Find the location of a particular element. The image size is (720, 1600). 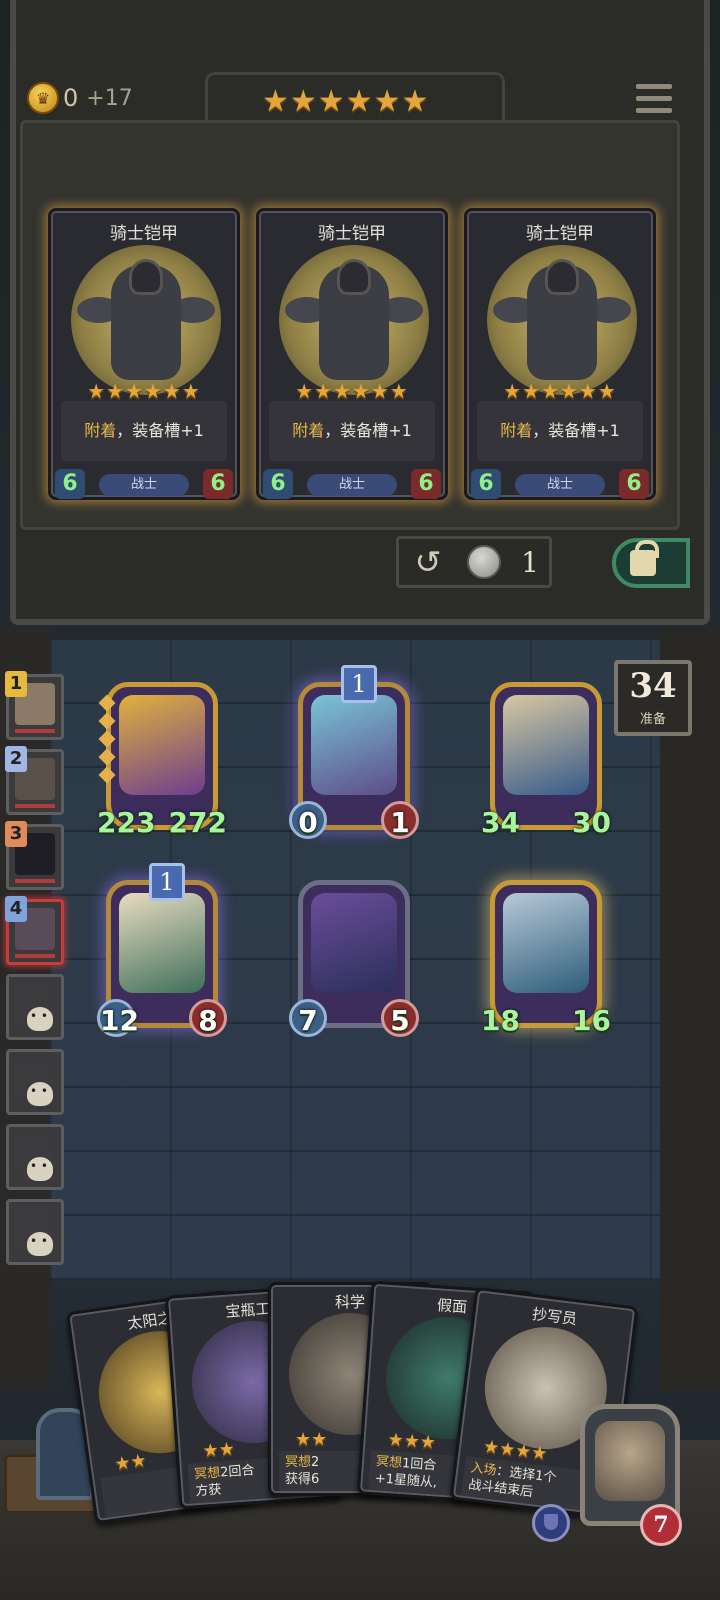

menu-icon is located at coordinates (654, 86).